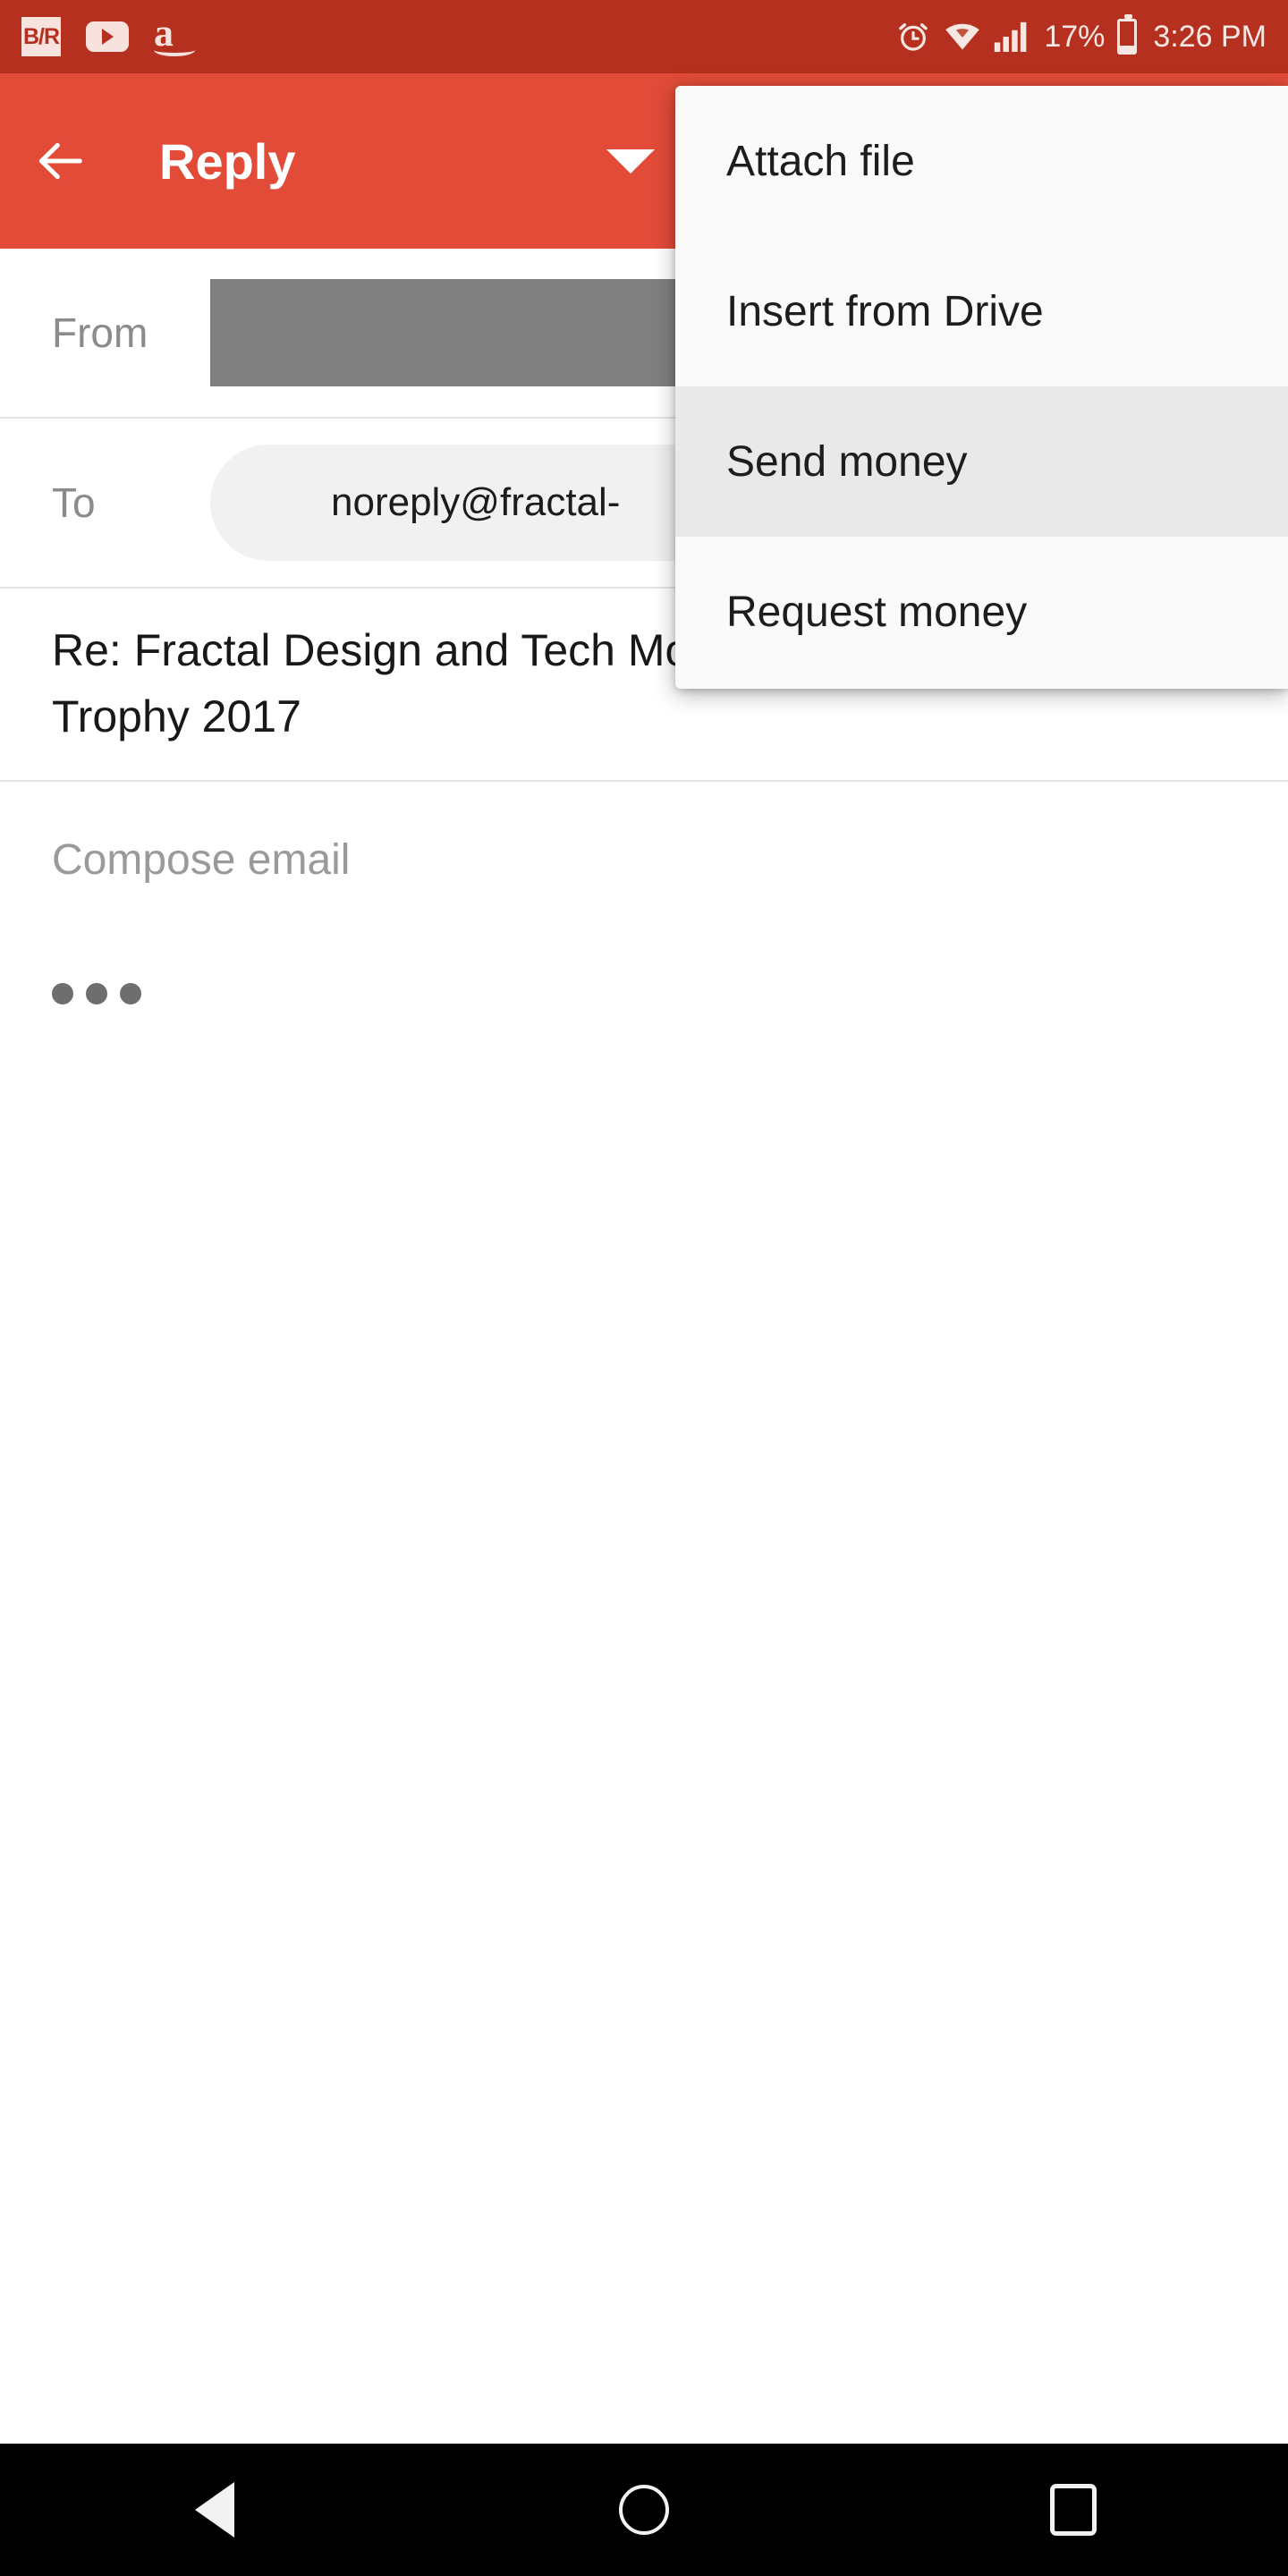 The height and width of the screenshot is (2576, 1288). Describe the element at coordinates (476, 502) in the screenshot. I see `recipient-chip-label: noreply@fractal-` at that location.